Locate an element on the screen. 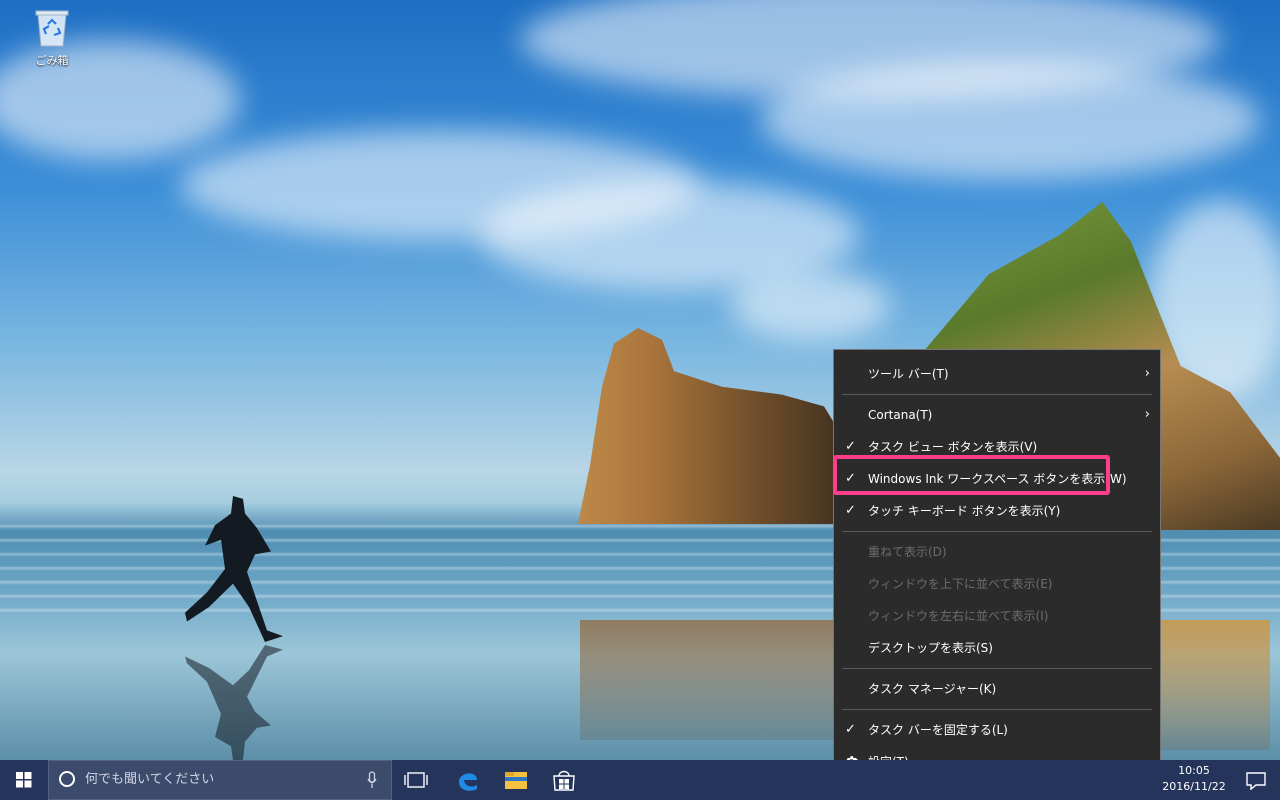 This screenshot has height=804, width=1280. menu-item-side-by-side: ウィンドウを左右に並べて表示(I) is located at coordinates (997, 616).